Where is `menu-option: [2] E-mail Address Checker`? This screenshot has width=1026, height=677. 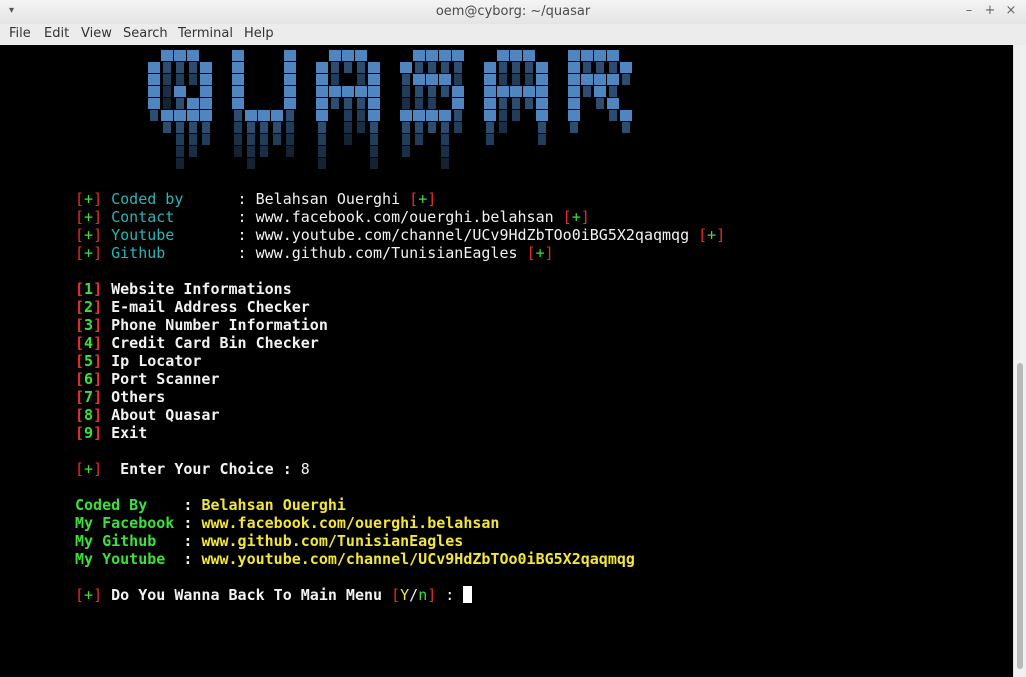
menu-option: [2] E-mail Address Checker is located at coordinates (192, 307).